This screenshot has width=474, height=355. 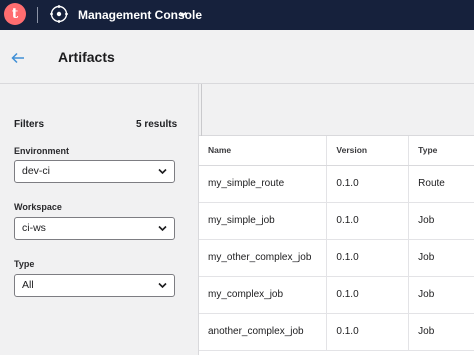 What do you see at coordinates (368, 151) in the screenshot?
I see `column-header-version: Version` at bounding box center [368, 151].